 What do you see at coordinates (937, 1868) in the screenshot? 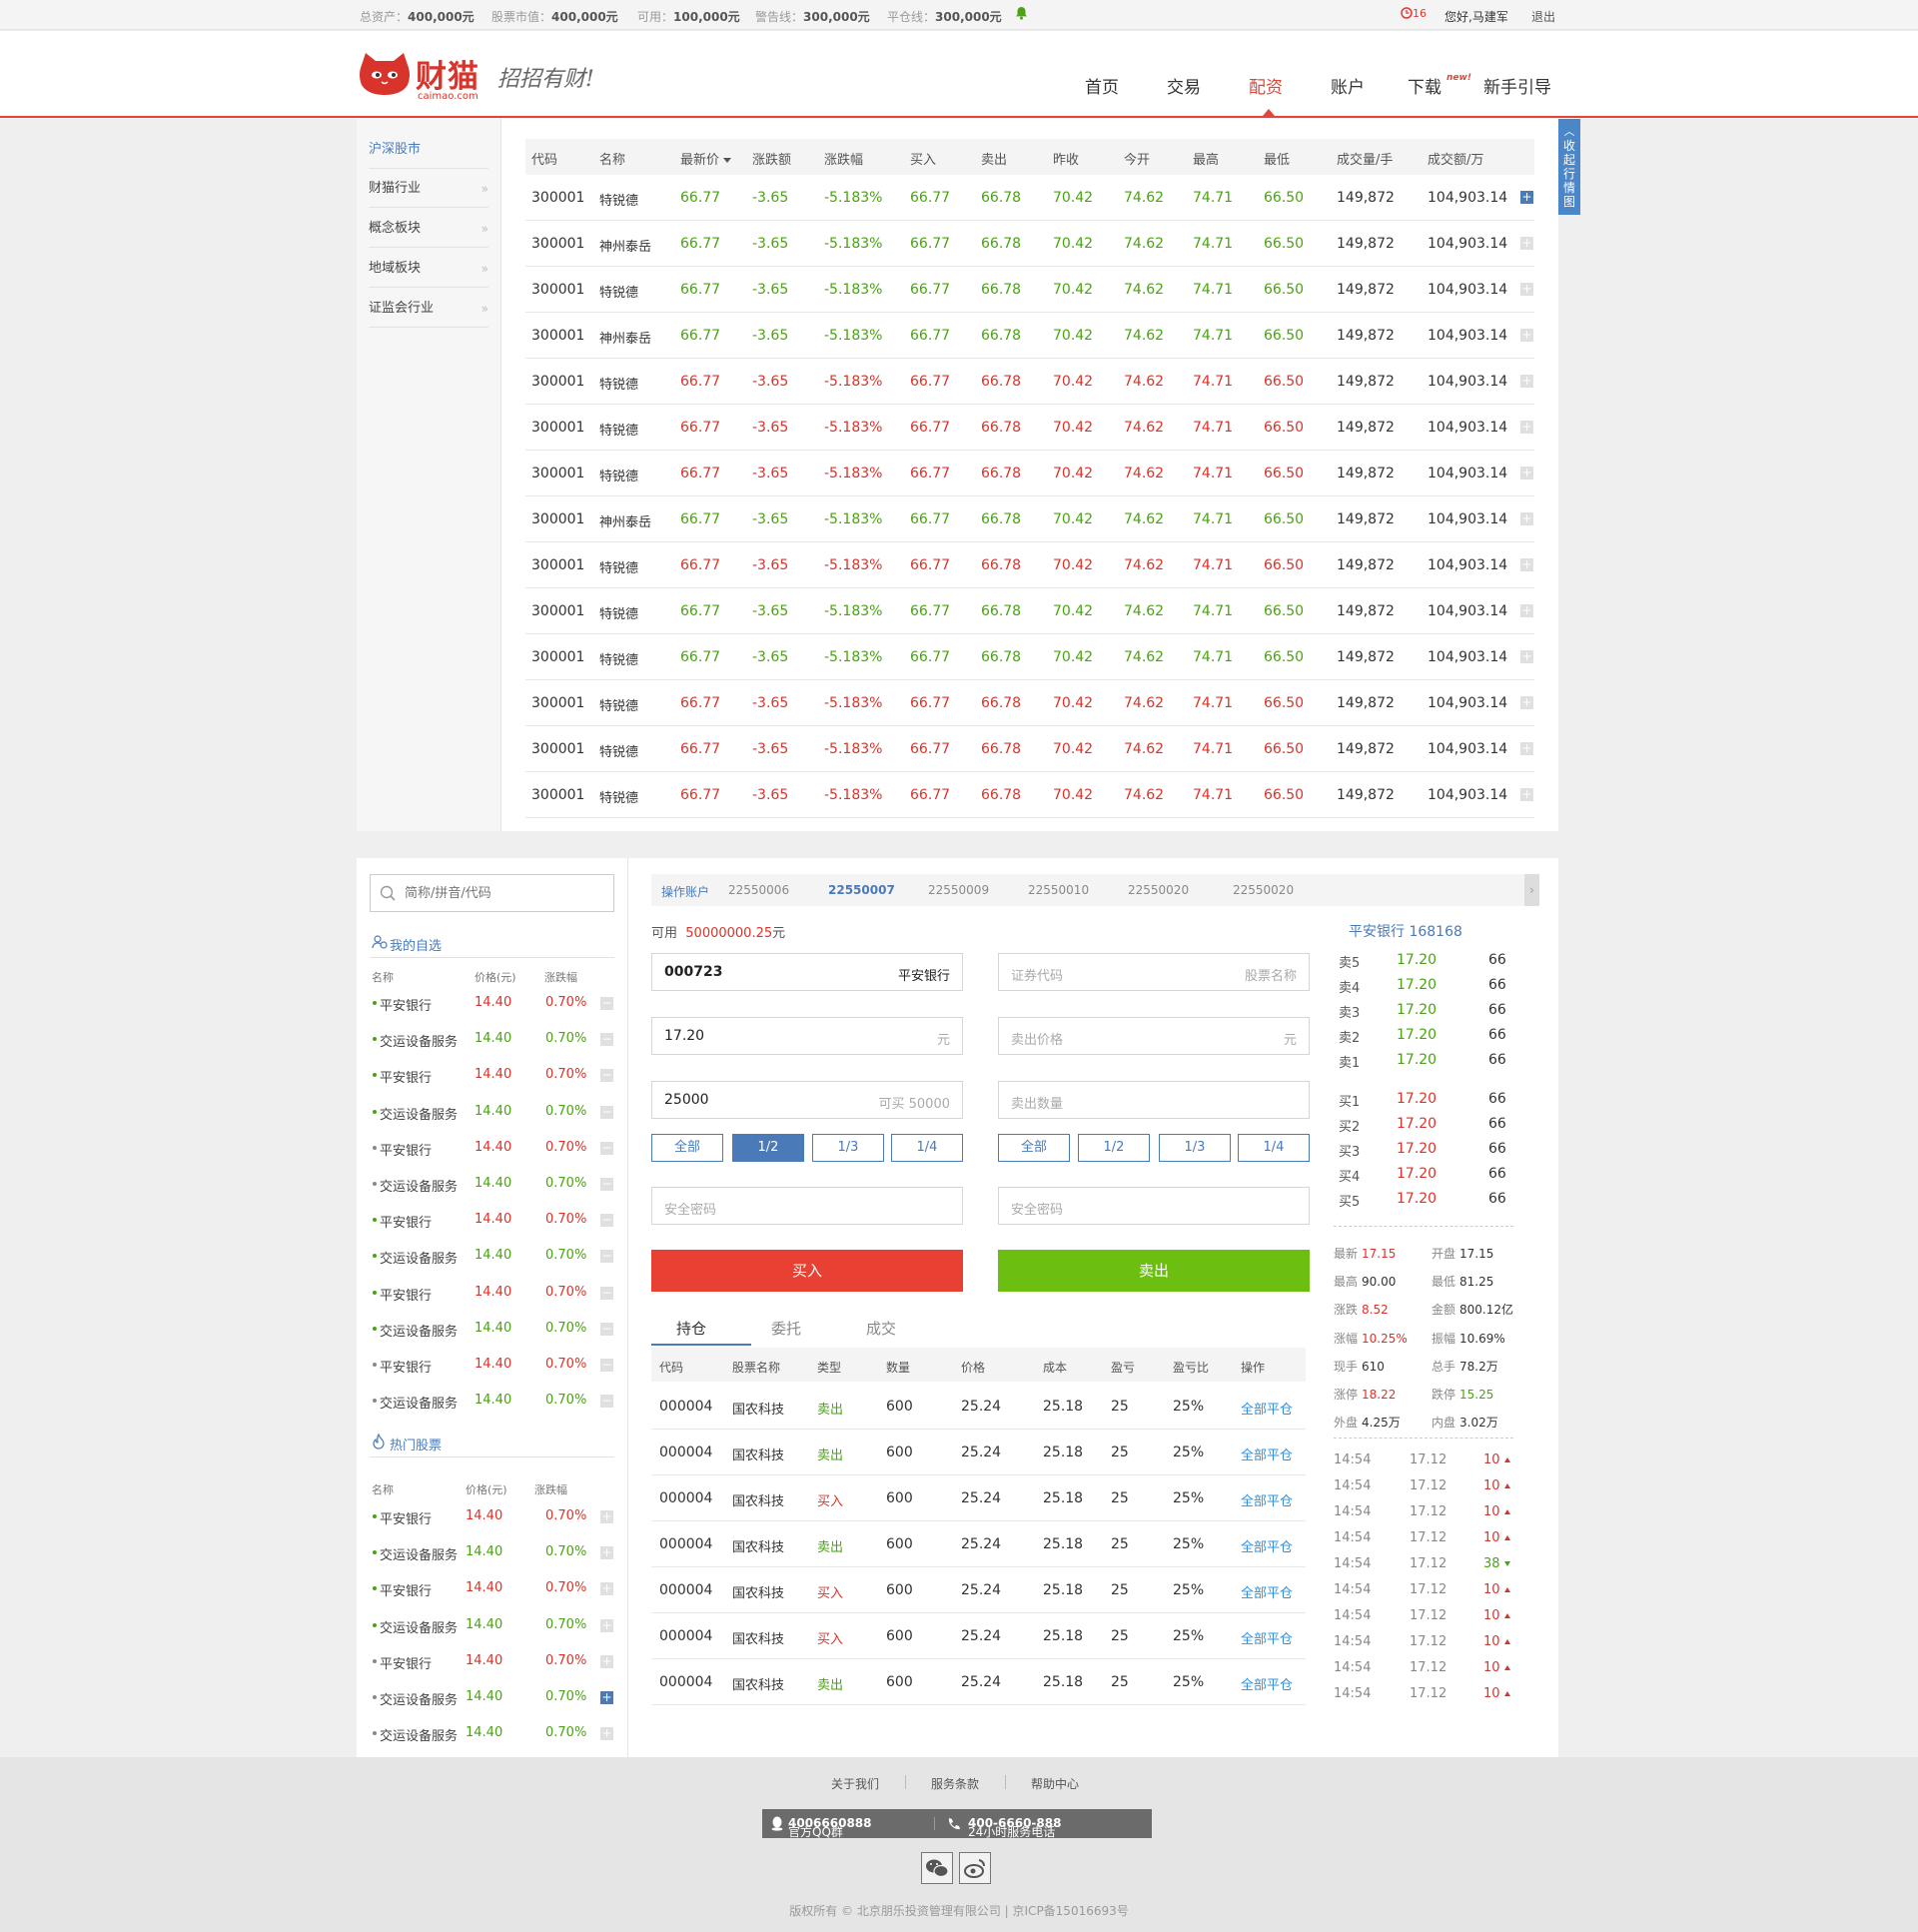
I see `wechat-button` at bounding box center [937, 1868].